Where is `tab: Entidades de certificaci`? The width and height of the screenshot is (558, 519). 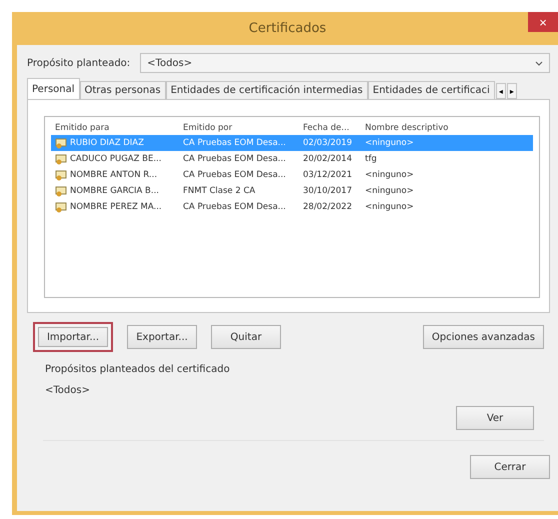 tab: Entidades de certificaci is located at coordinates (431, 90).